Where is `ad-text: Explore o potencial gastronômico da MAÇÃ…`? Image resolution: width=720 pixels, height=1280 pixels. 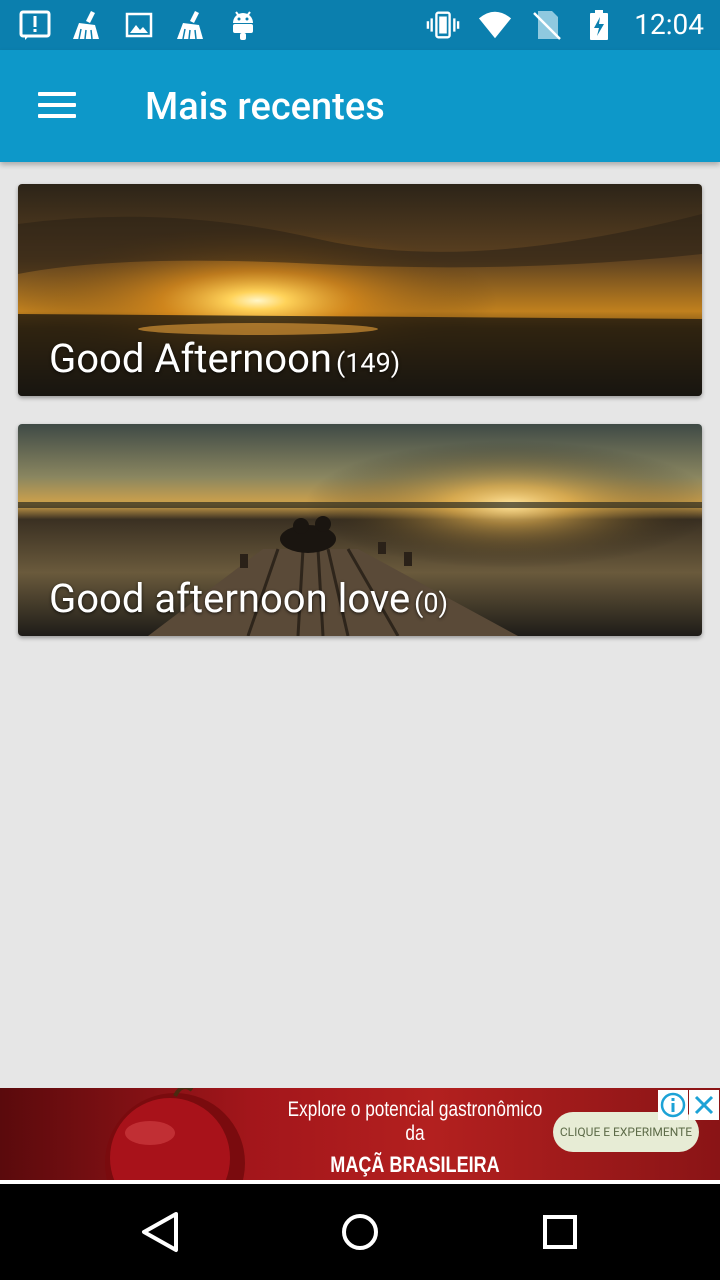 ad-text: Explore o potencial gastronômico da MAÇÃ… is located at coordinates (415, 1138).